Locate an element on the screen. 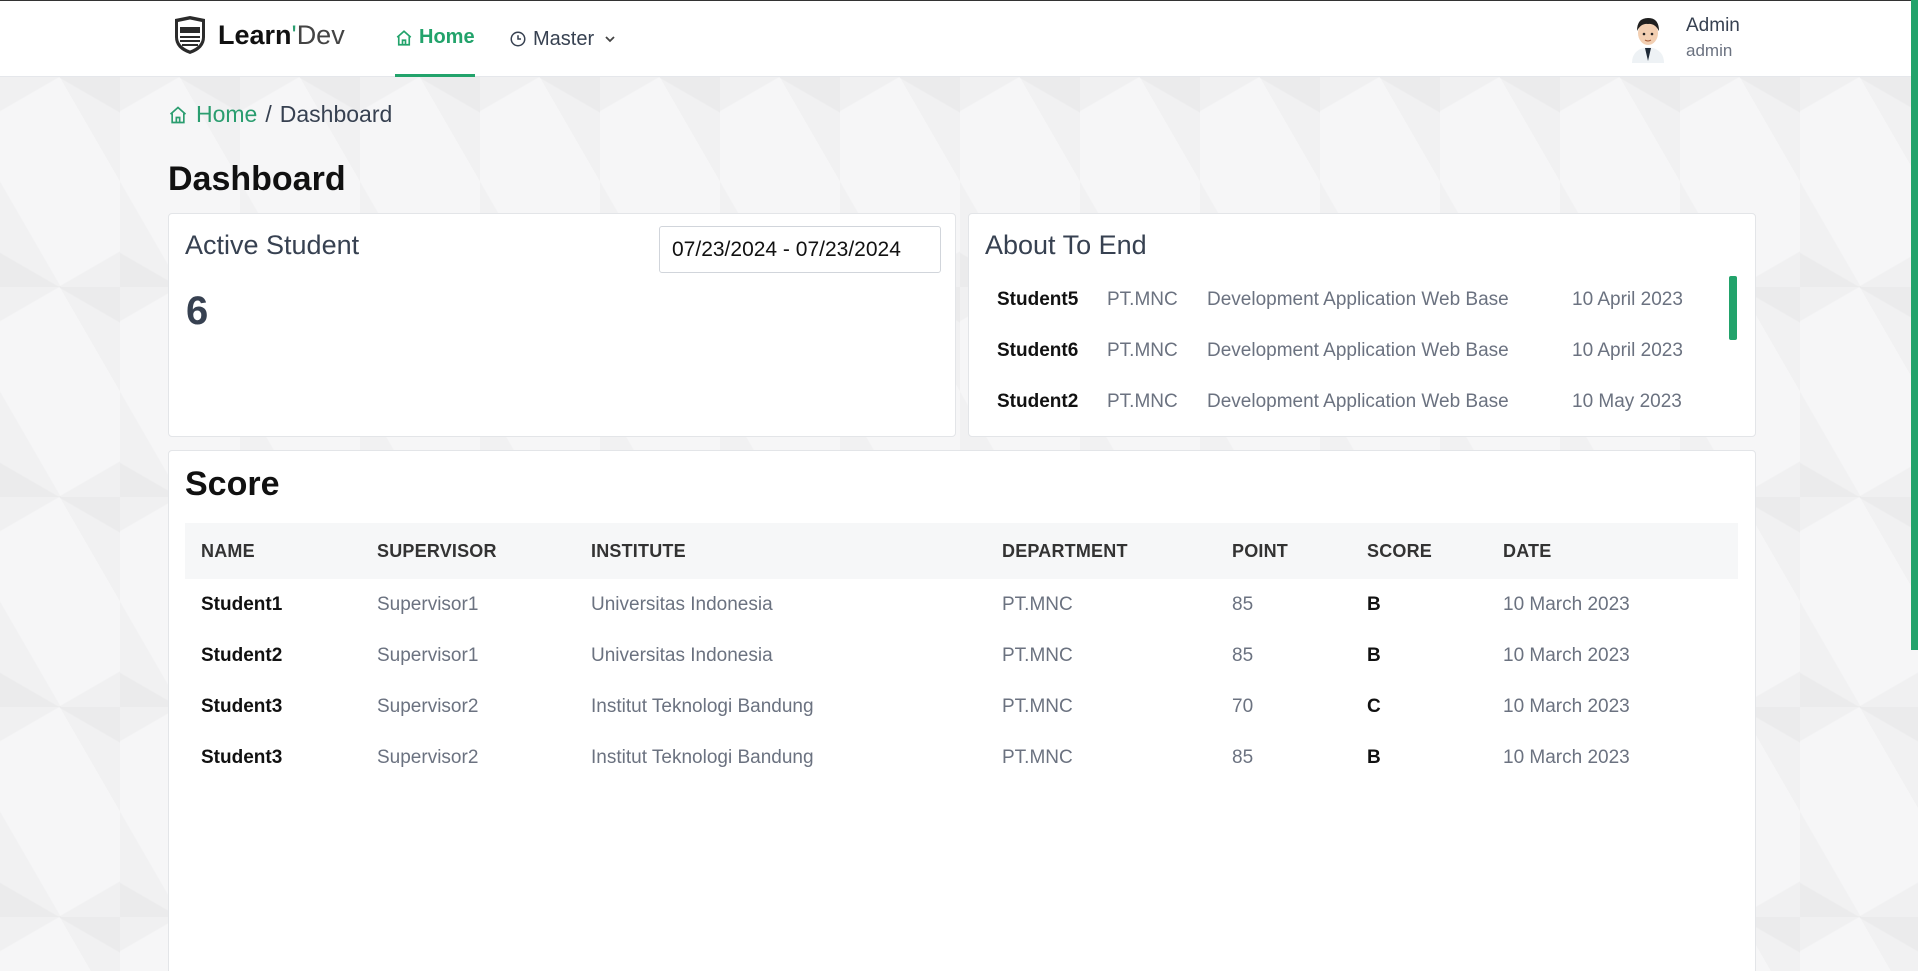  column-header: POINT is located at coordinates (1260, 550).